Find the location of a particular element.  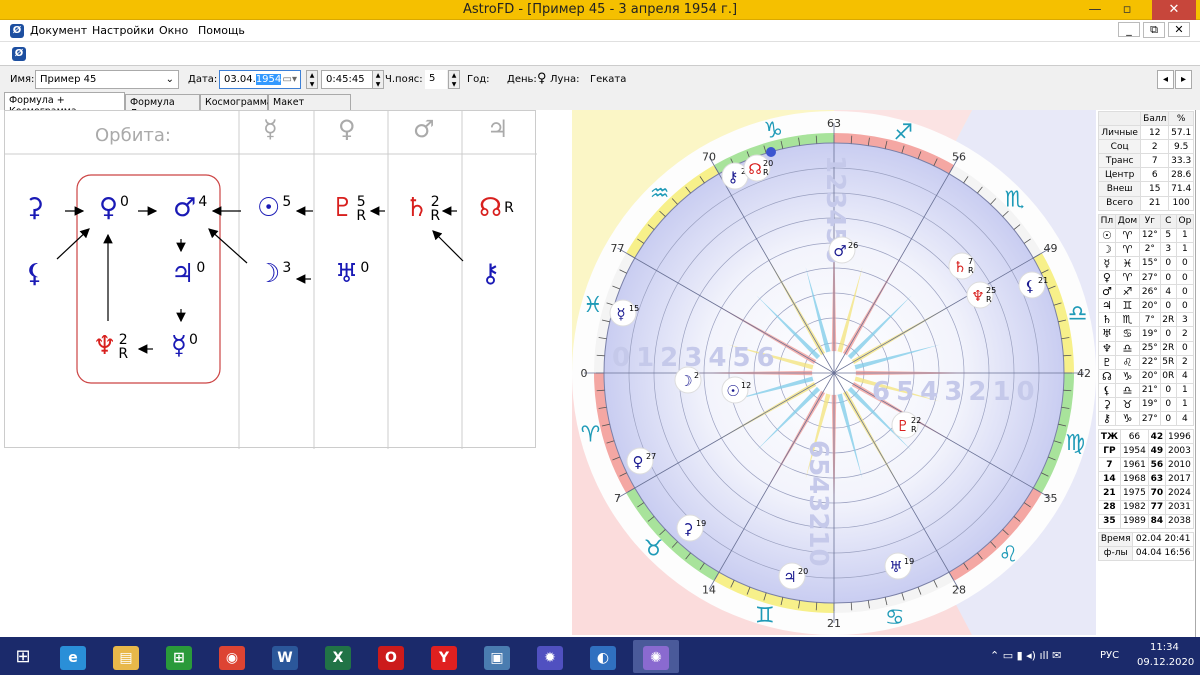

table-cell: ♓ is located at coordinates (1127, 263).